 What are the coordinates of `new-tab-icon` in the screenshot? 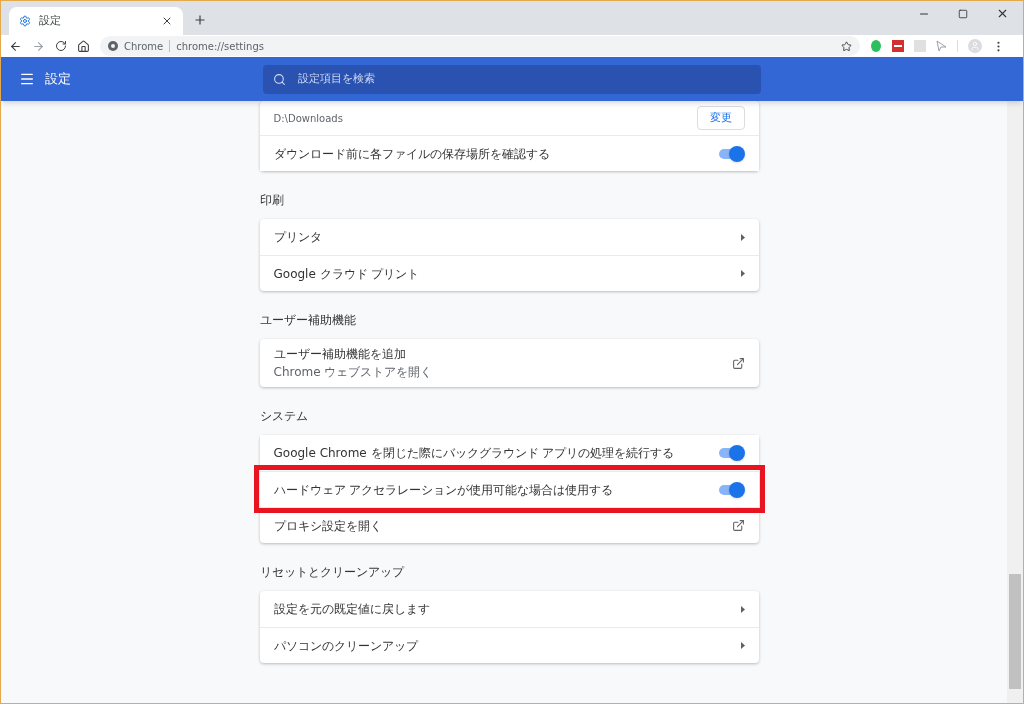 It's located at (200, 20).